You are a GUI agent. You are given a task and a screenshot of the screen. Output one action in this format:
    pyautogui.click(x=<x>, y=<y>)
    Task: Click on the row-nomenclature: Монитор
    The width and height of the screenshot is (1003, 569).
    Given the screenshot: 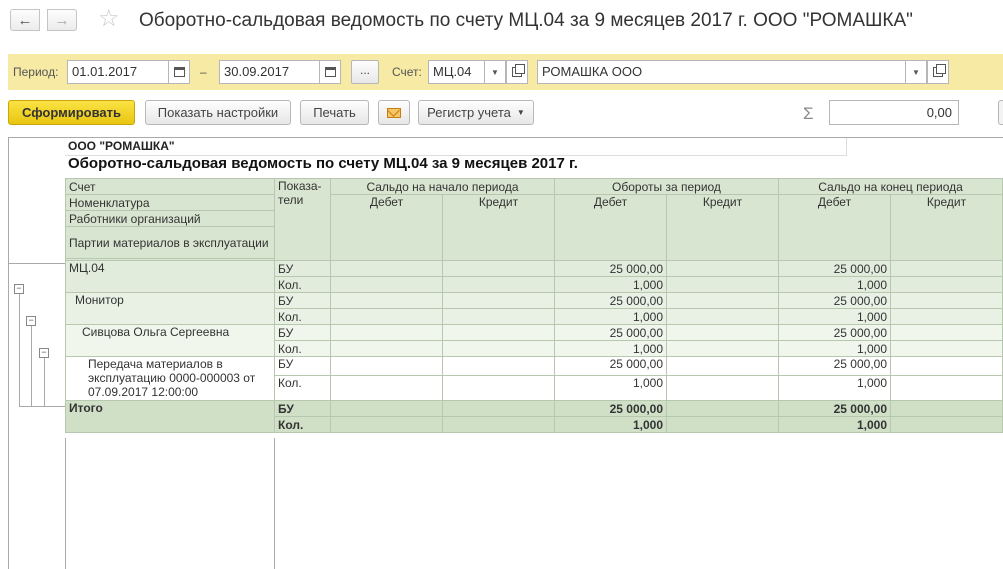 What is the action you would take?
    pyautogui.click(x=170, y=308)
    